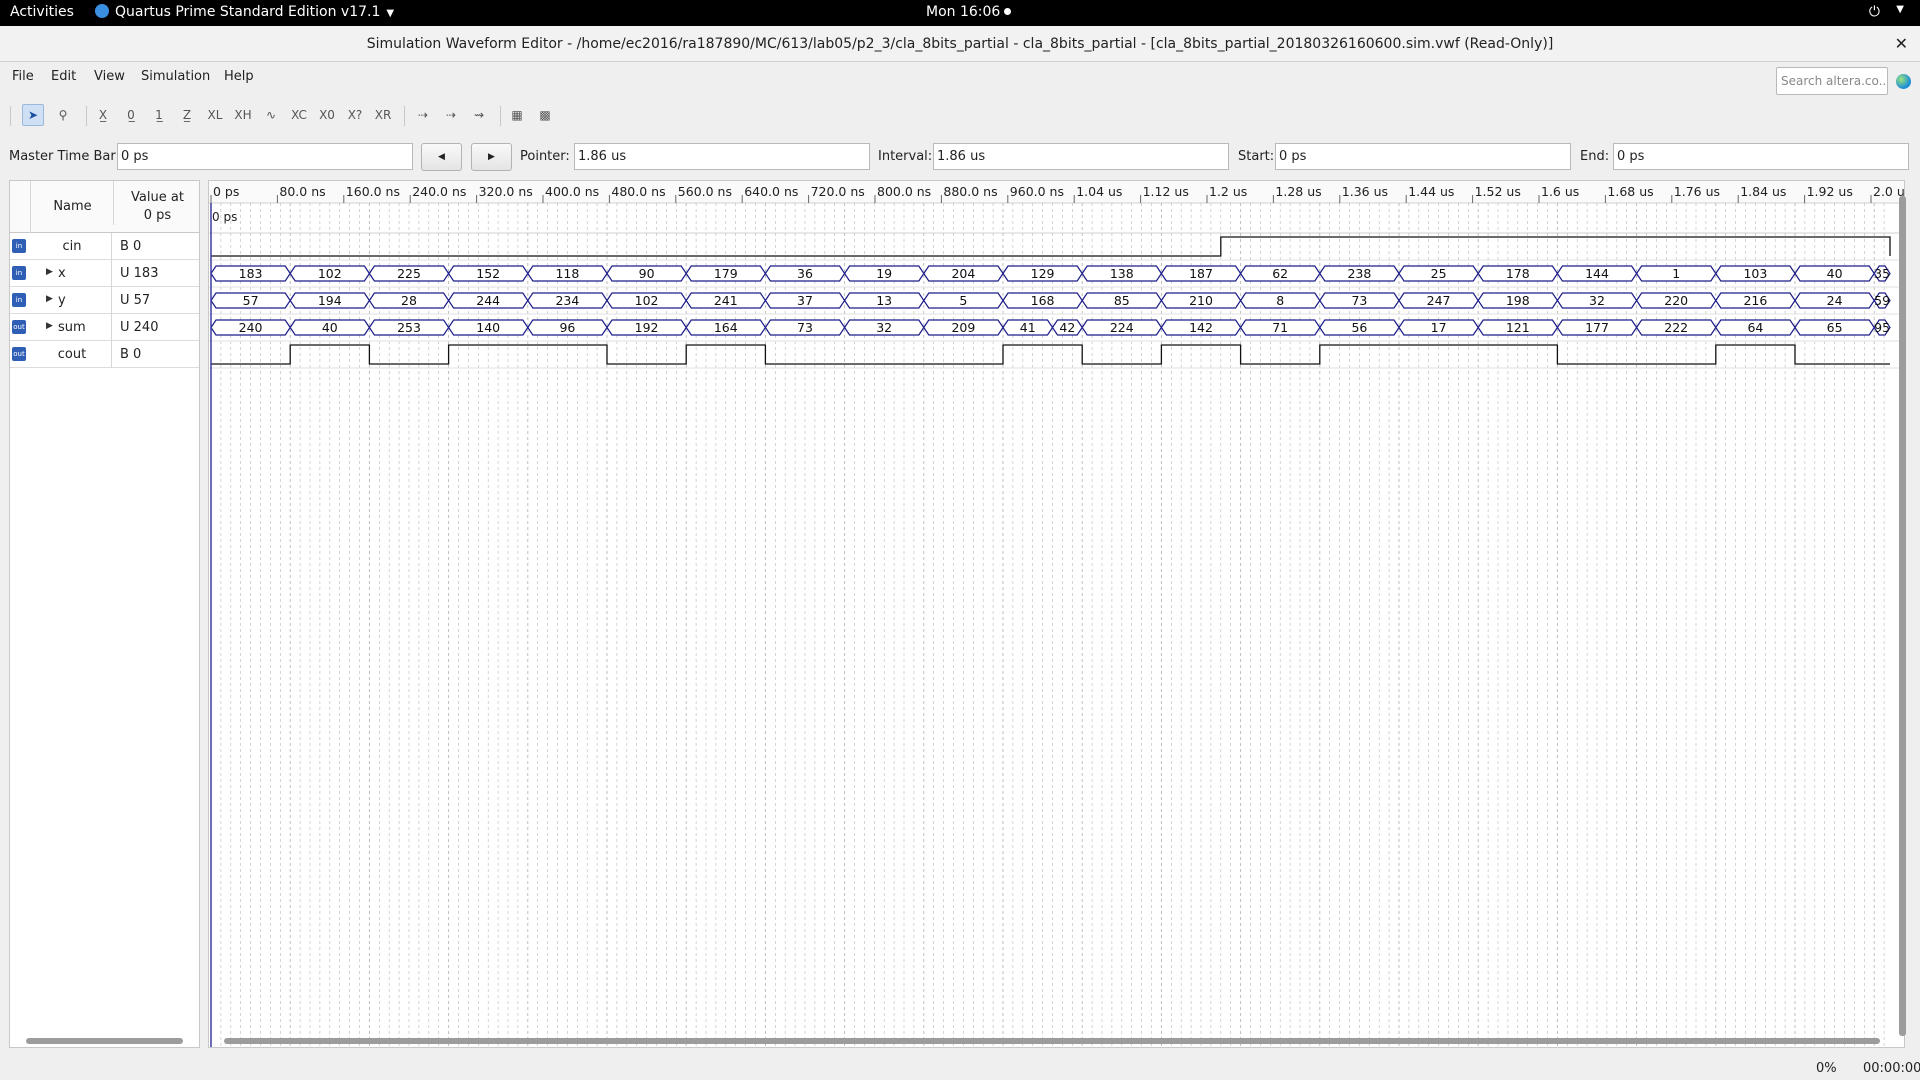  Describe the element at coordinates (1874, 12) in the screenshot. I see `power-icon: ⏻` at that location.